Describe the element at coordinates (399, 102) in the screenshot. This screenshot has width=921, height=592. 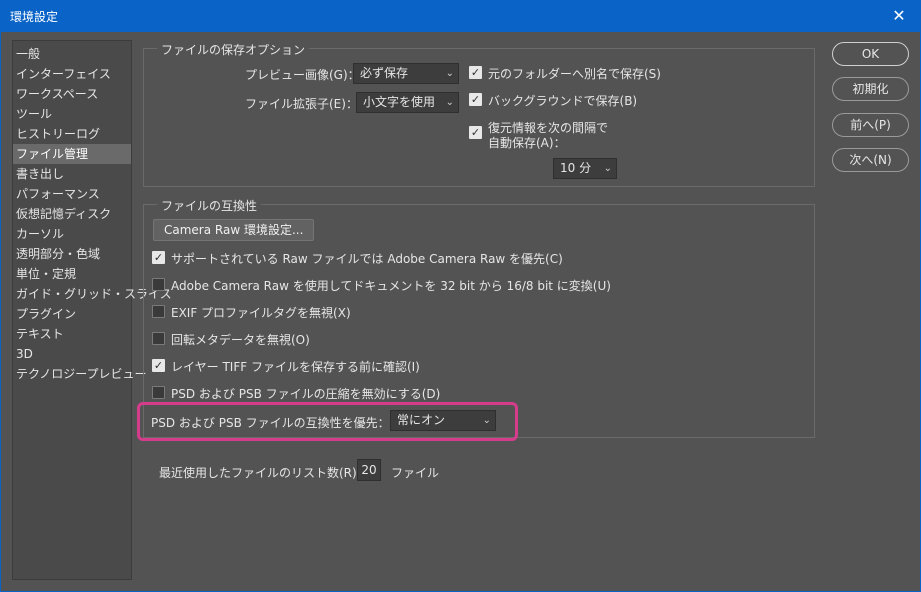
I see `extension-select-value: 小文字を使用` at that location.